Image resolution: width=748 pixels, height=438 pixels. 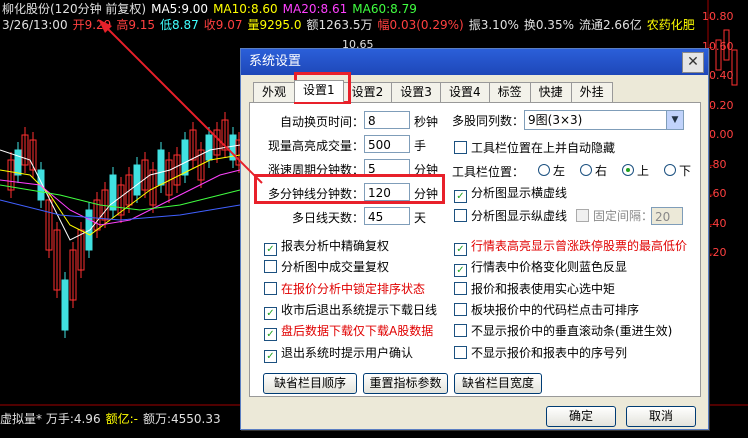 I want to click on tab-1: 设置1, so click(x=319, y=91).